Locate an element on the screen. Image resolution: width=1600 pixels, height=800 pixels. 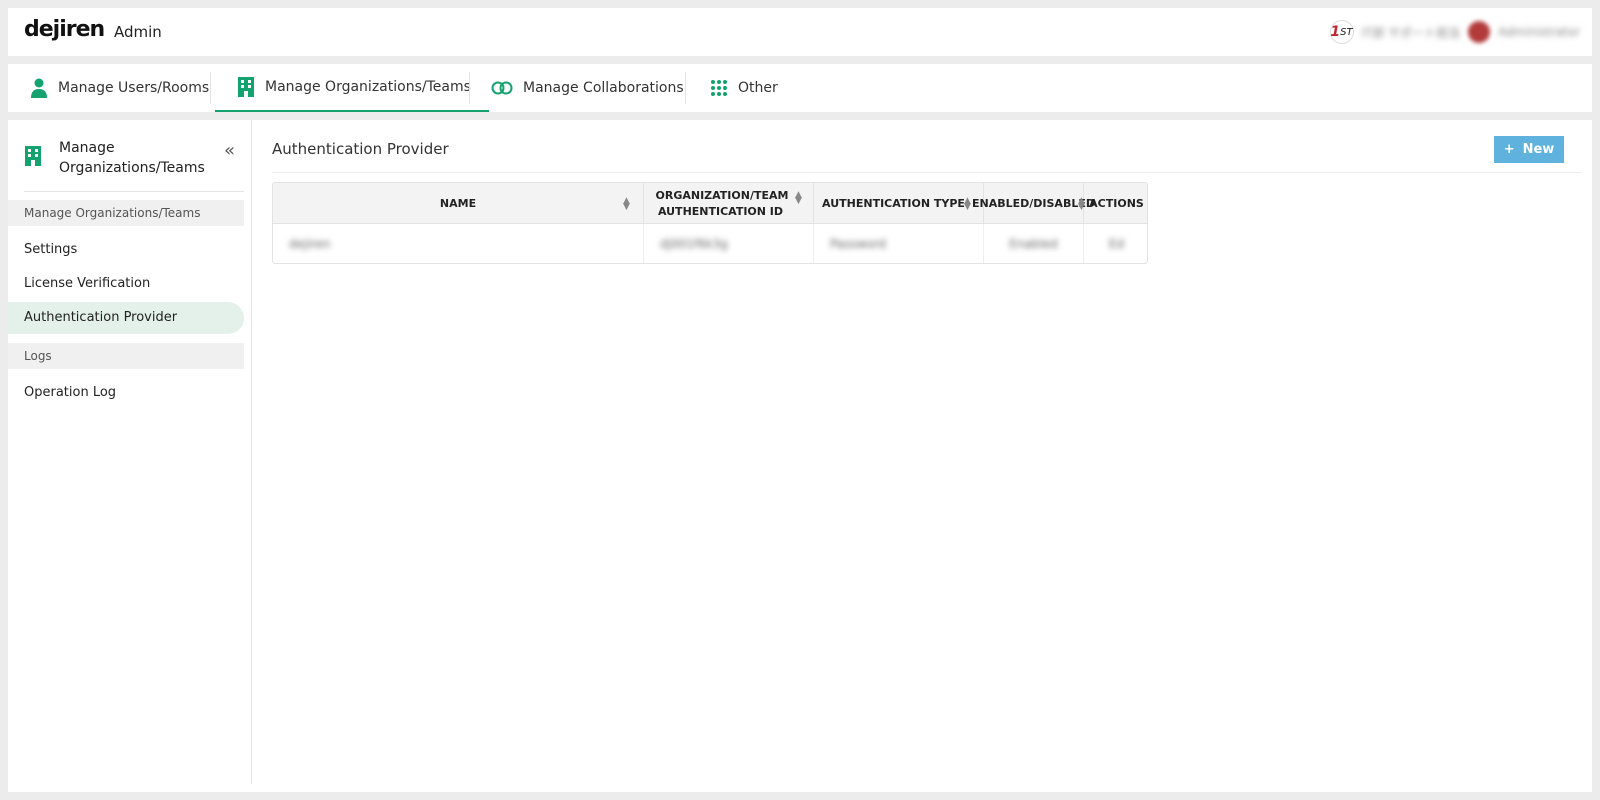
cell-name: dejiren is located at coordinates (458, 243).